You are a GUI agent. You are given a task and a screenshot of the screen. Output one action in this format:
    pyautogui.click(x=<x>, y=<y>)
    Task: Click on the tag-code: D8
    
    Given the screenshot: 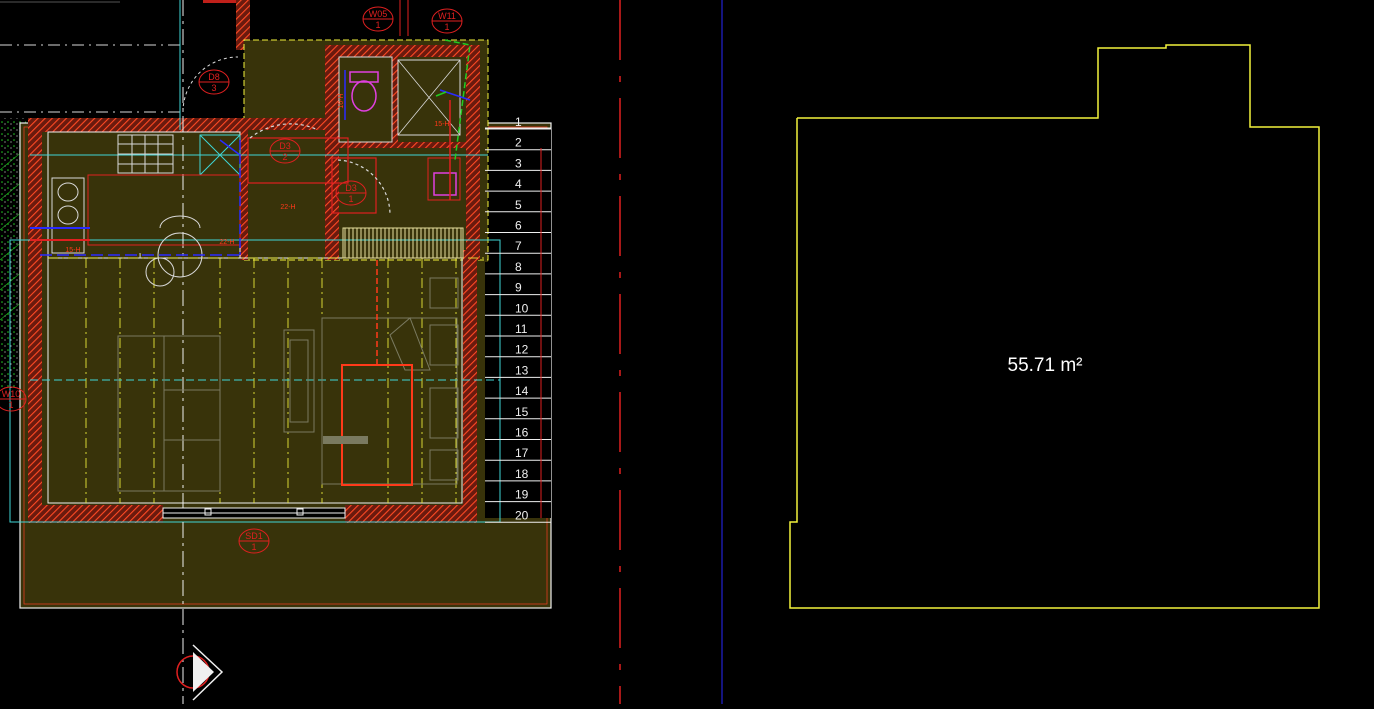 What is the action you would take?
    pyautogui.click(x=214, y=77)
    